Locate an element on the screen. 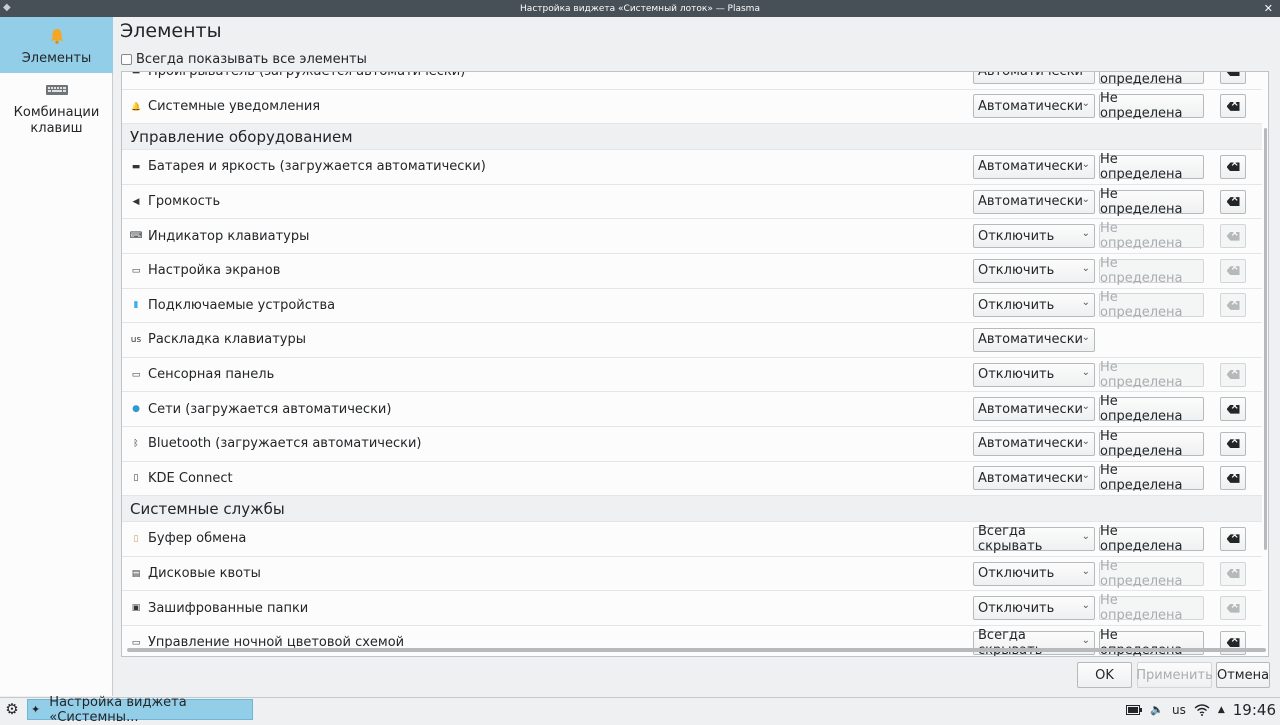 This screenshot has width=1280, height=725. app-launcher-icon: ⚙ is located at coordinates (12, 709).